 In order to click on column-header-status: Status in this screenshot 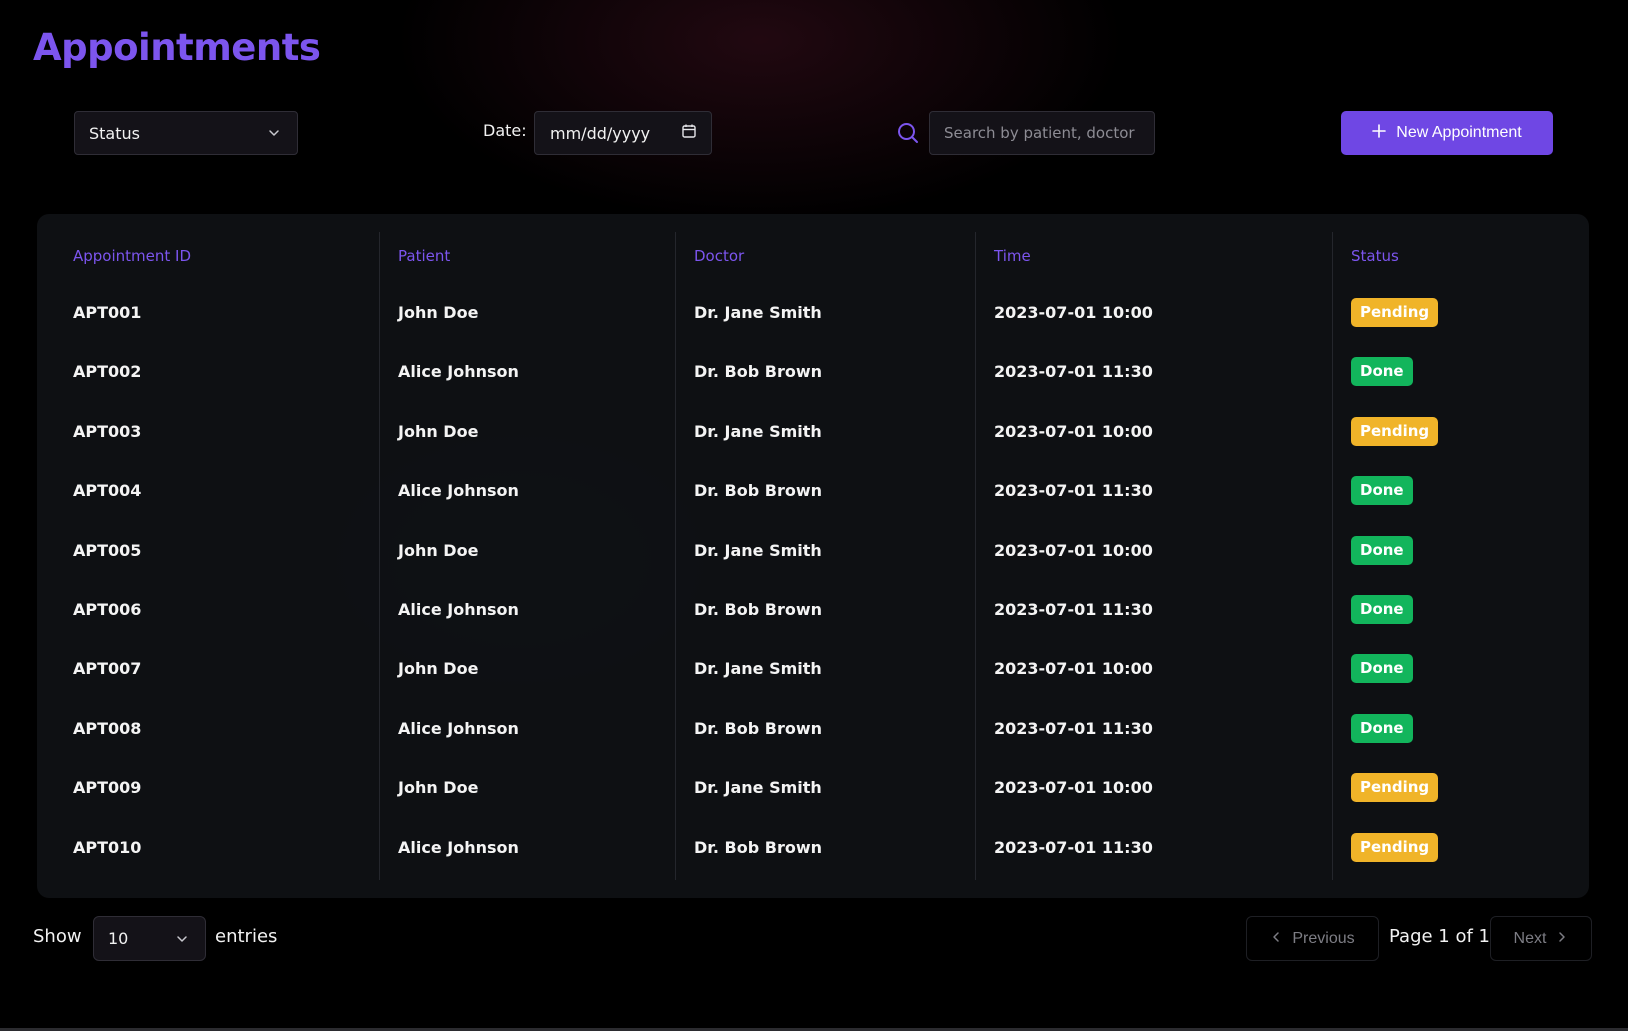, I will do `click(1375, 256)`.